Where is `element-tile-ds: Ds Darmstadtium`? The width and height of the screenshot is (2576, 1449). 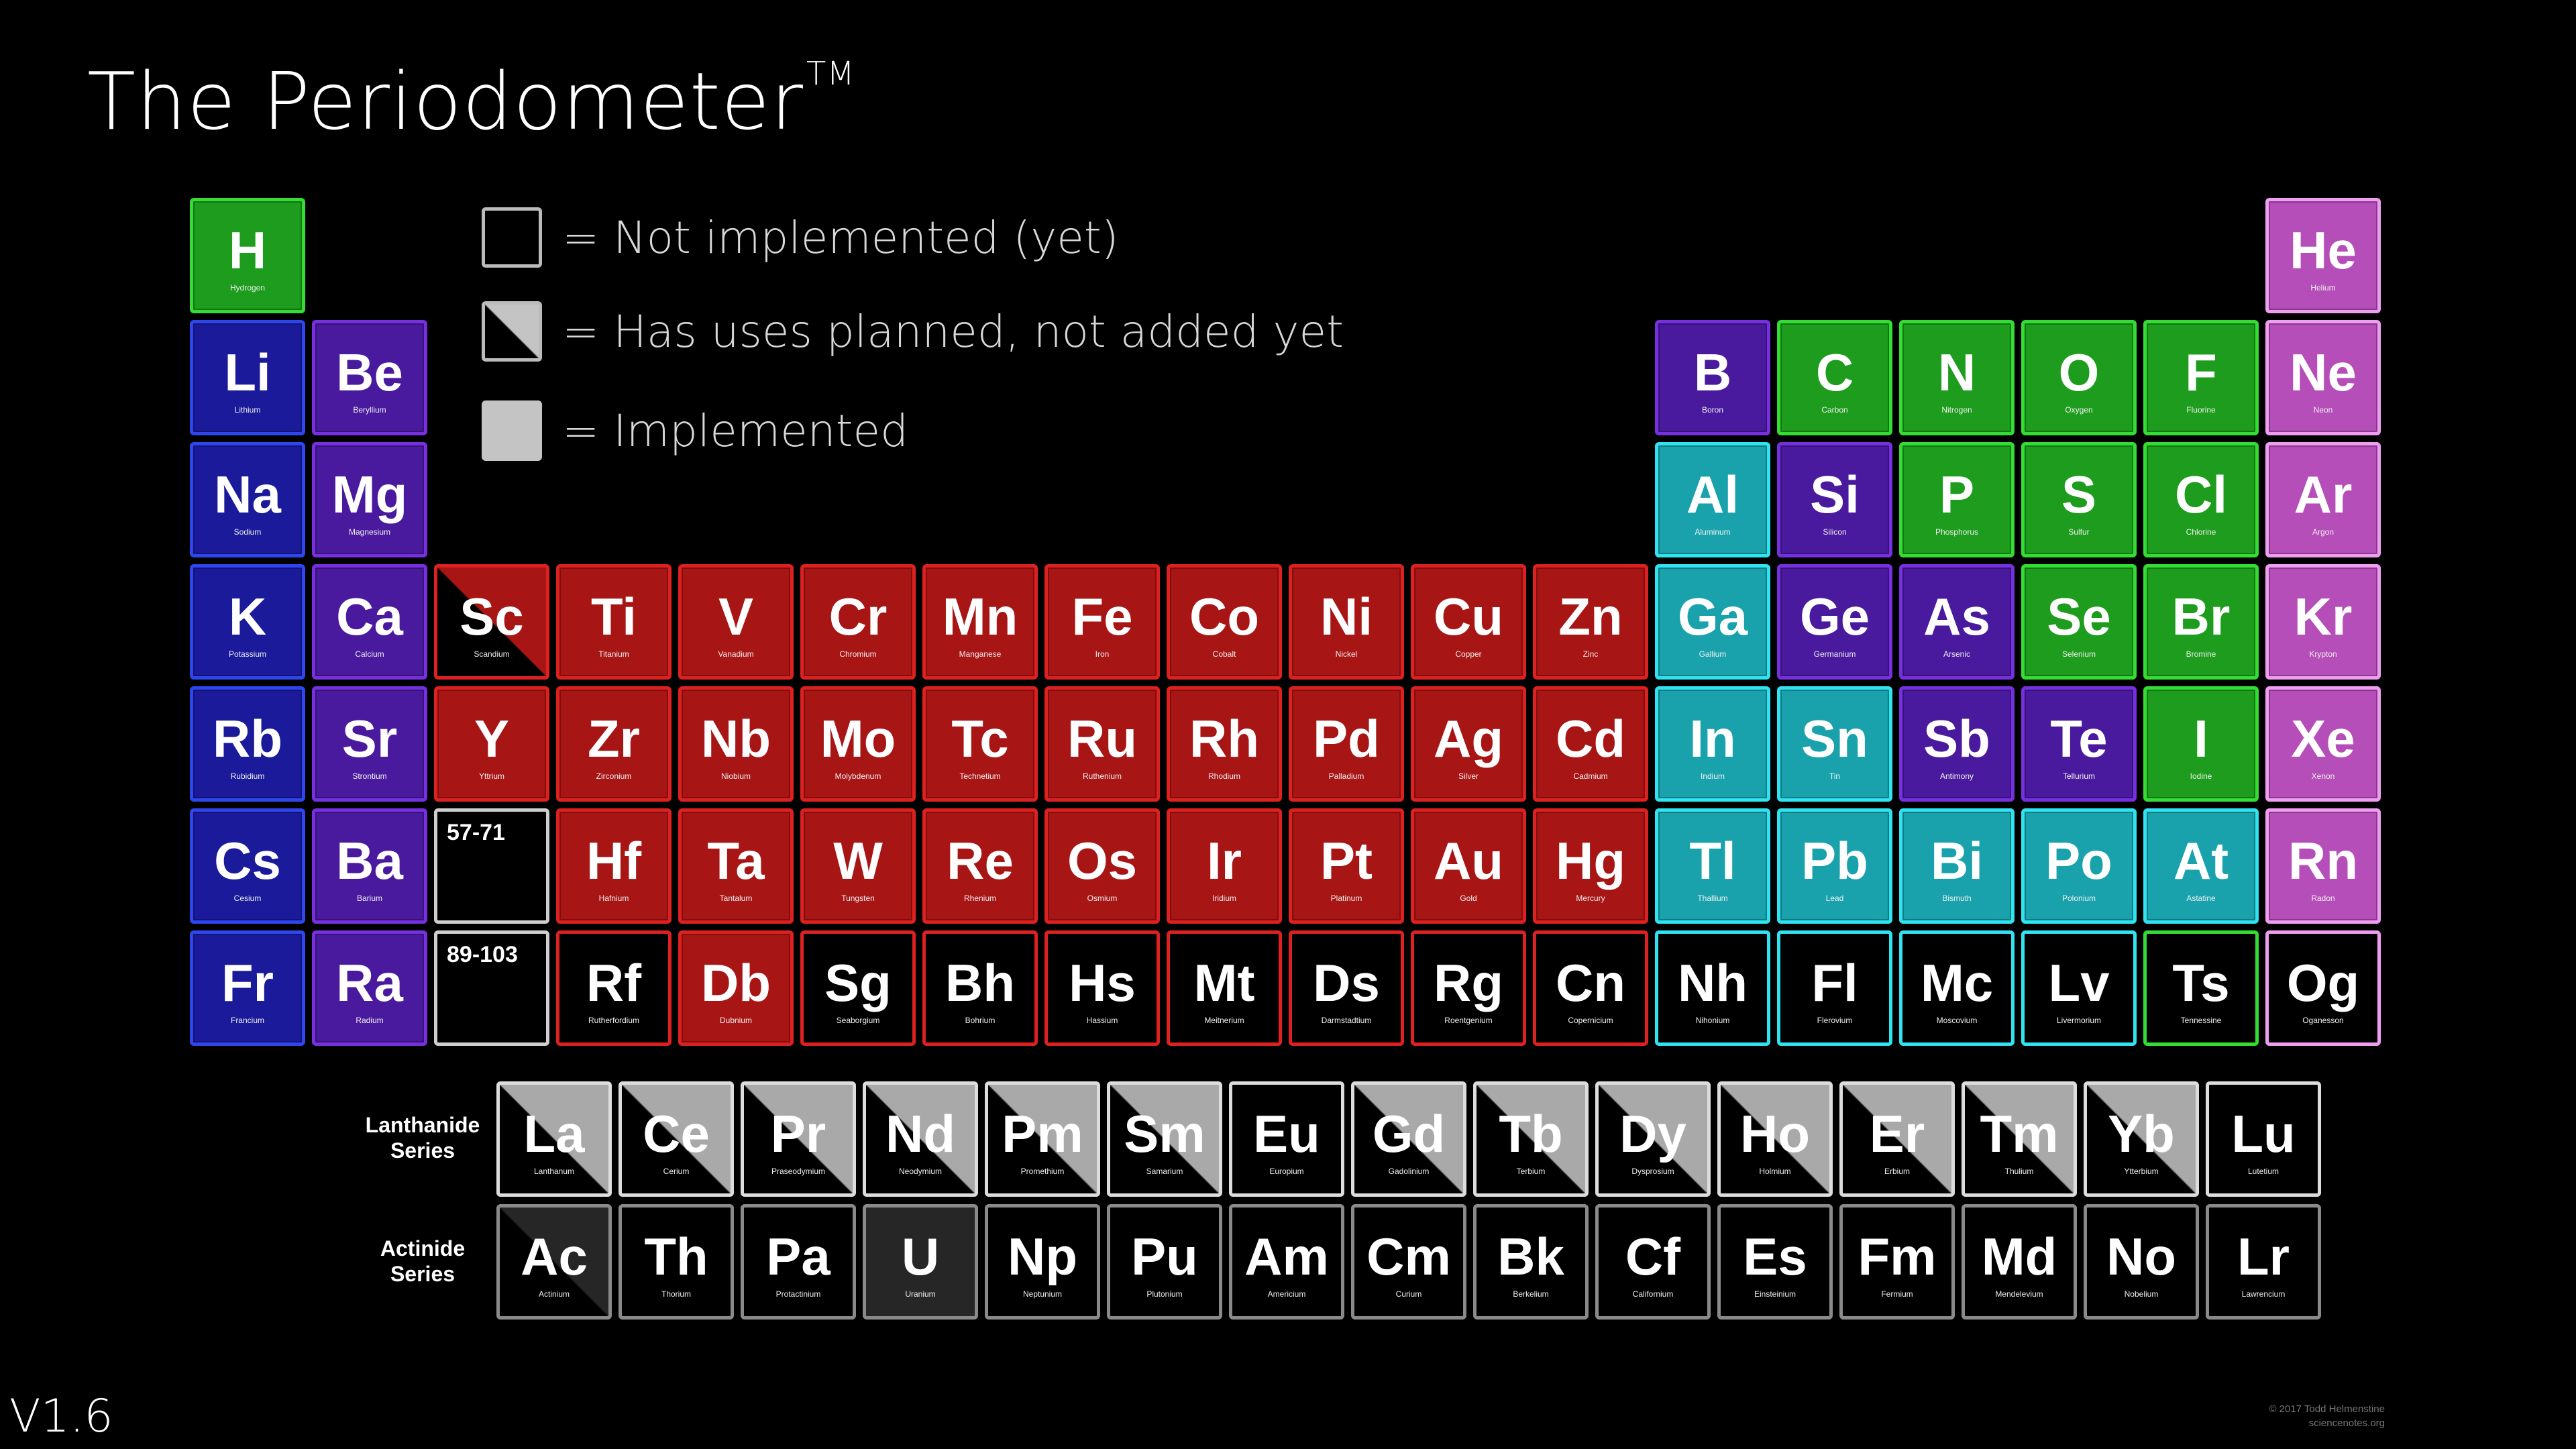
element-tile-ds: Ds Darmstadtium is located at coordinates (1346, 988).